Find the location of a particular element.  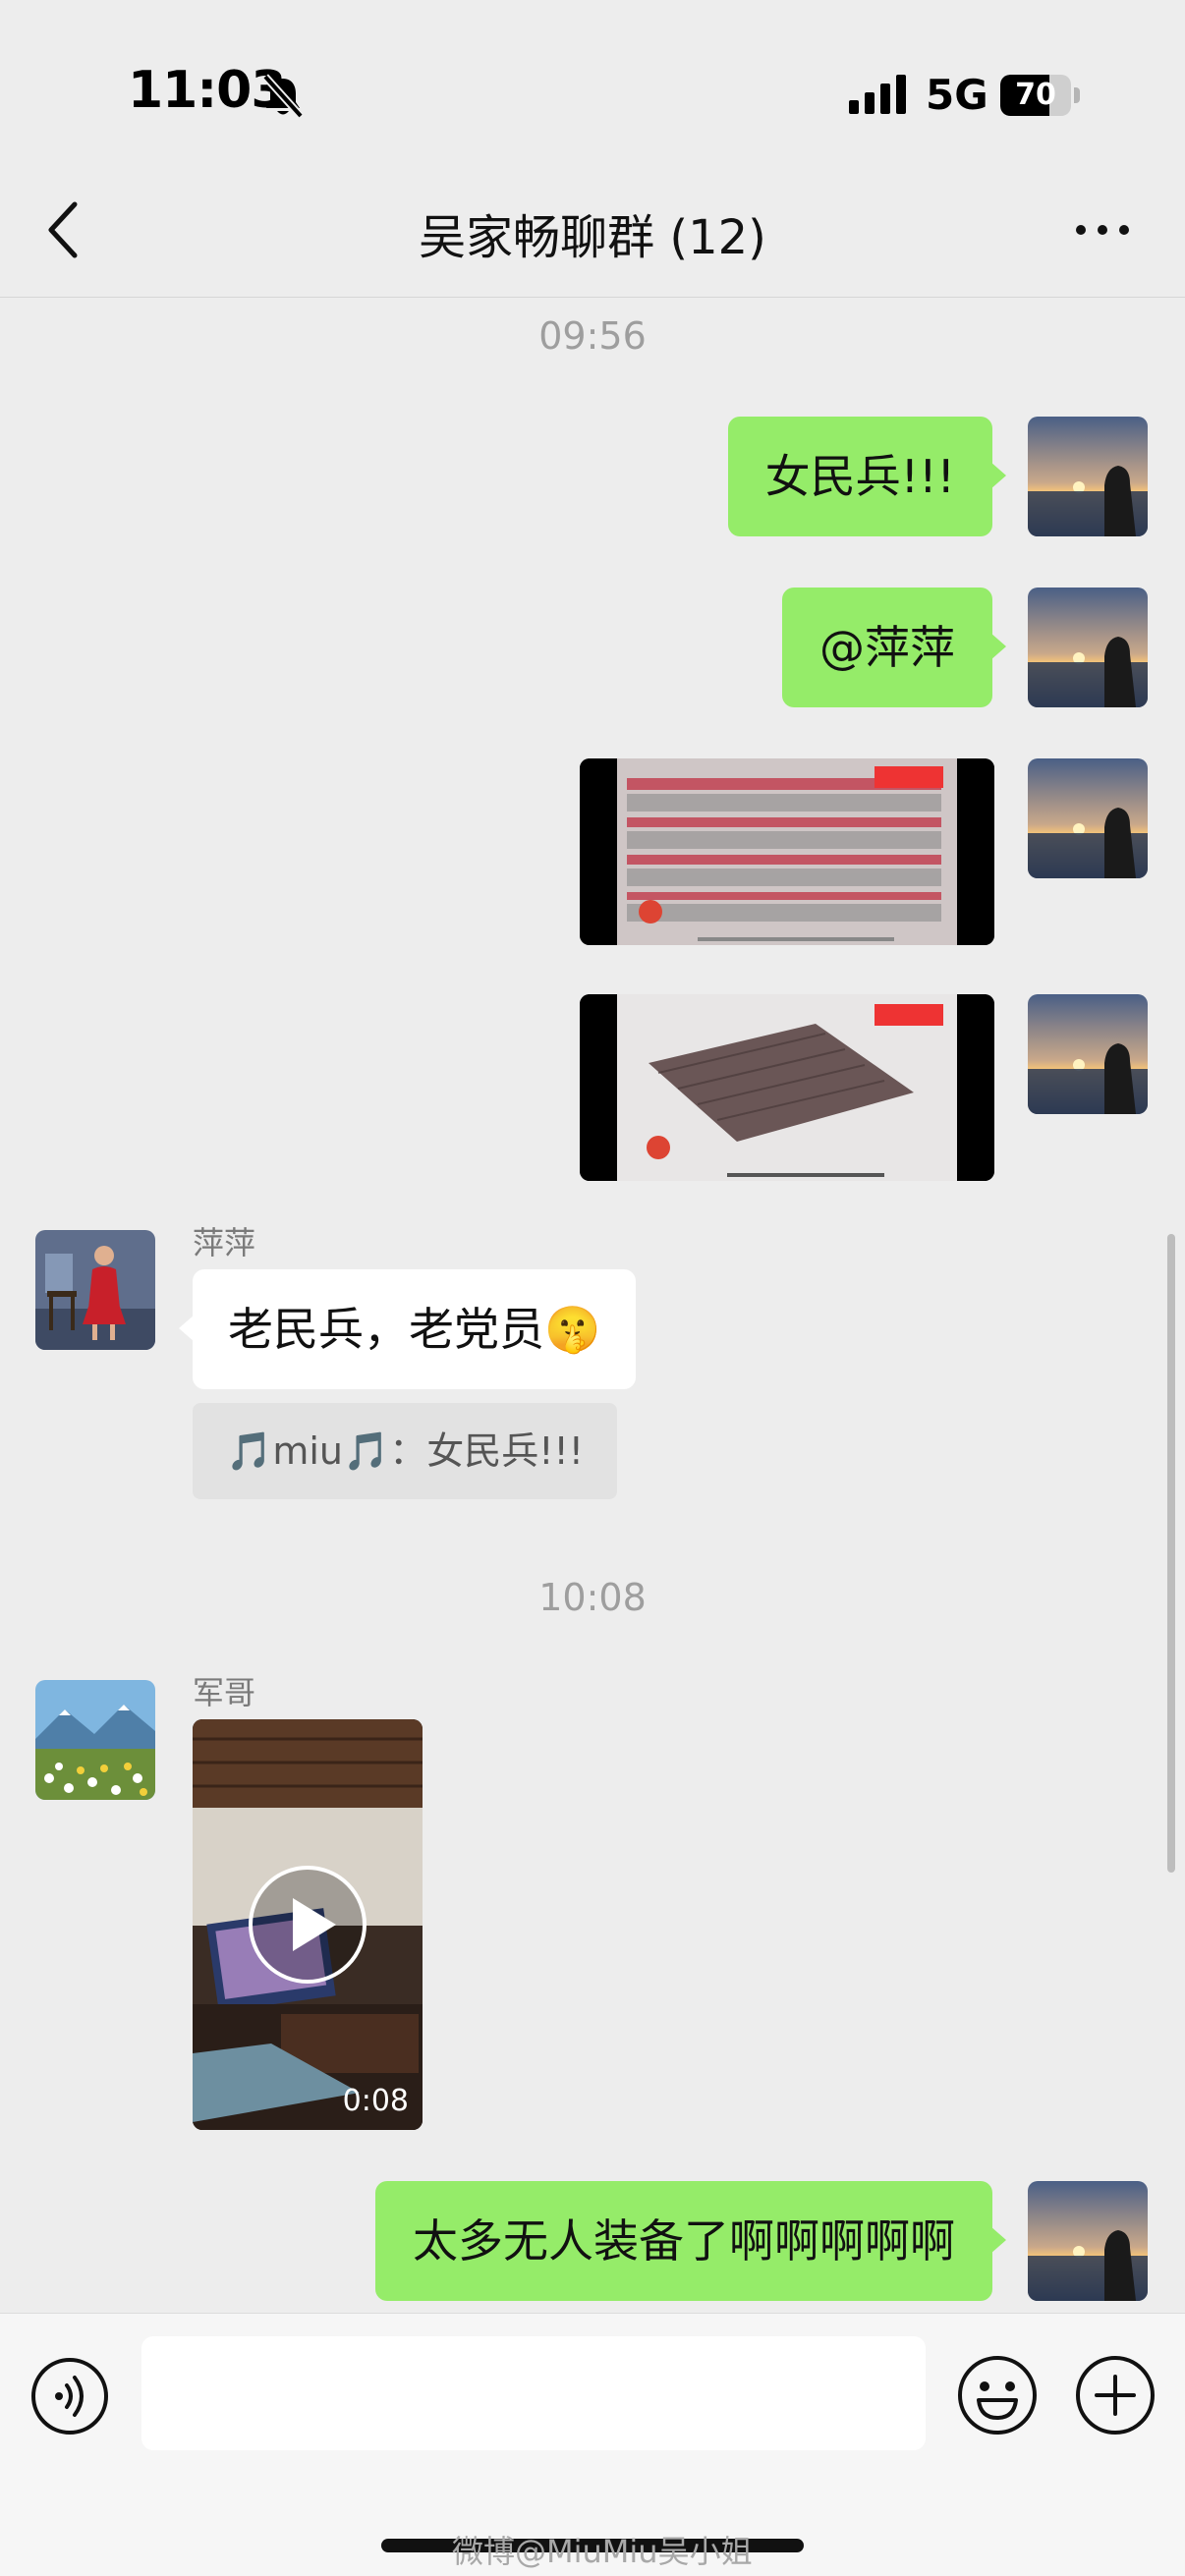

message-bubble-outgoing: 女民兵!!! is located at coordinates (867, 476).